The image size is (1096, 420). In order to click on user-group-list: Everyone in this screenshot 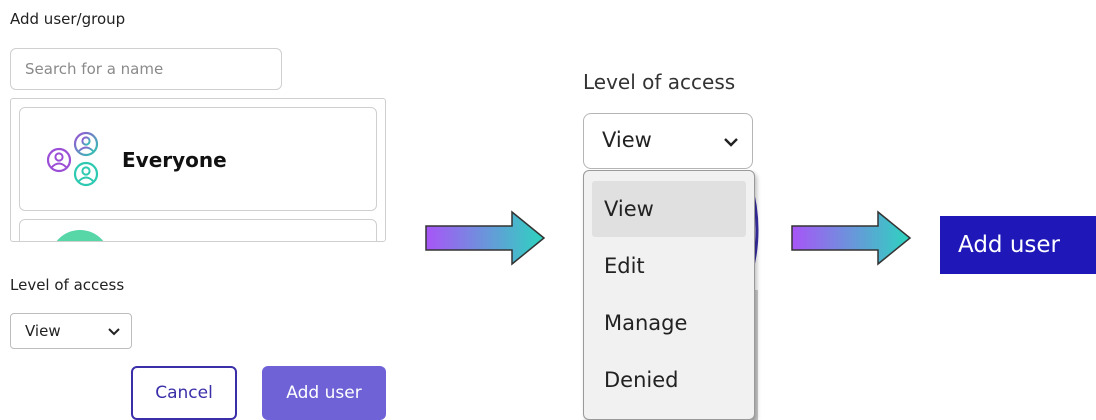, I will do `click(198, 170)`.